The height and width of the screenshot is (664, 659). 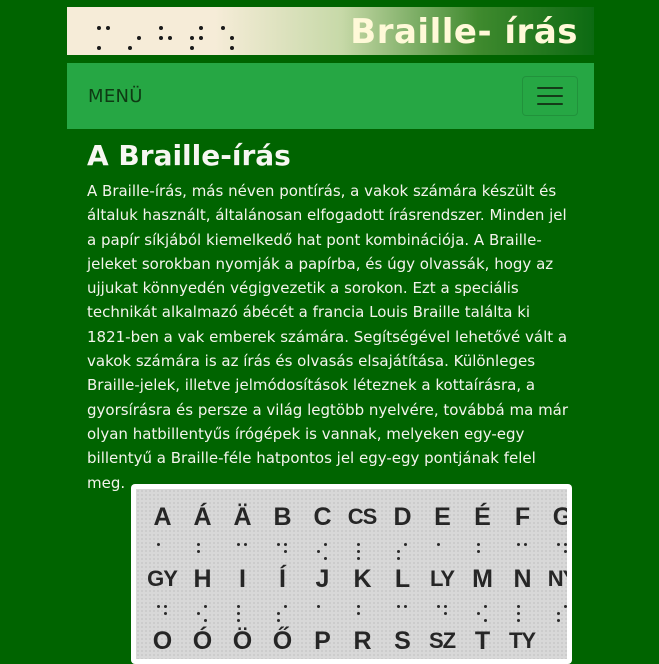 I want to click on menu-label: MENÜ, so click(x=115, y=96).